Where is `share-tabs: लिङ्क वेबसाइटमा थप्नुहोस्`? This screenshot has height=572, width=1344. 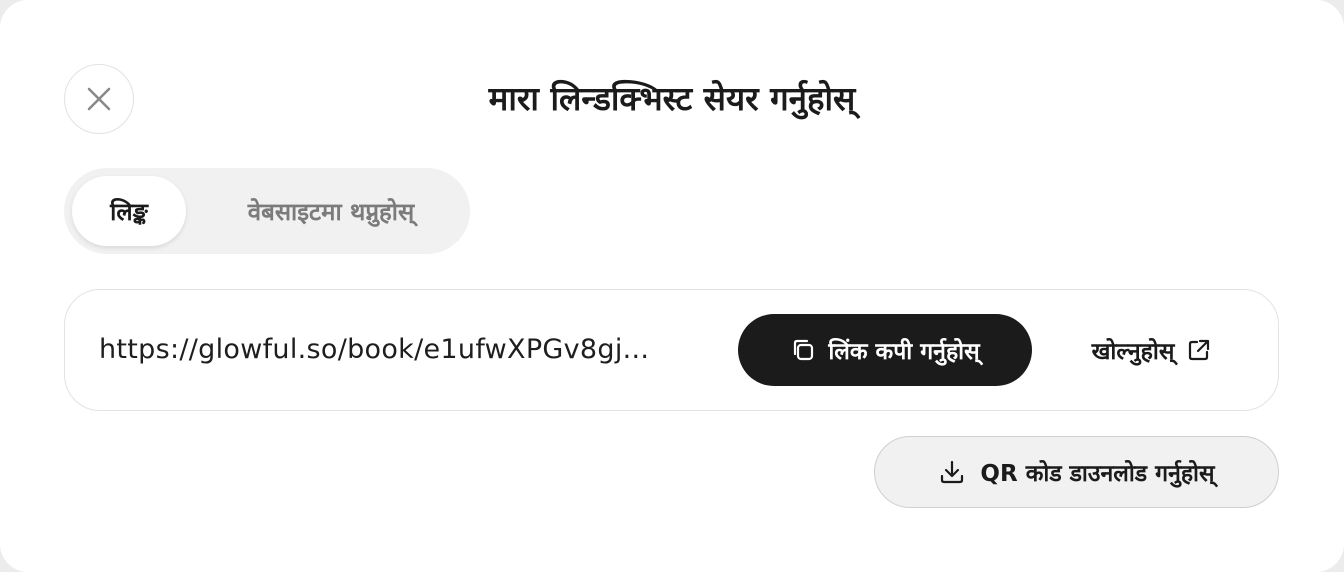 share-tabs: लिङ्क वेबसाइटमा थप्नुहोस् is located at coordinates (267, 211).